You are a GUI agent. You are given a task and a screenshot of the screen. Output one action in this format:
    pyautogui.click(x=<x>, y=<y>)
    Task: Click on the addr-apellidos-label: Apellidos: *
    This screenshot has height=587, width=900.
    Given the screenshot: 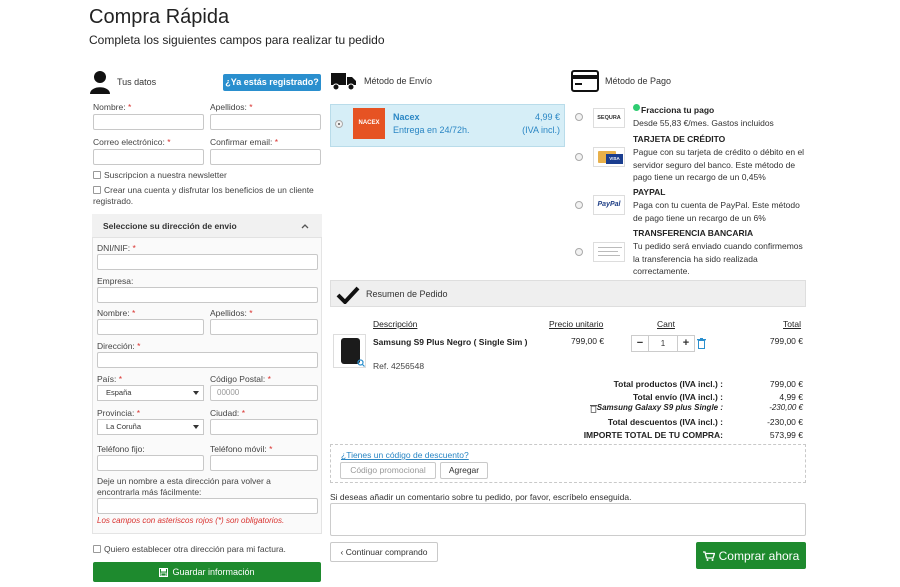 What is the action you would take?
    pyautogui.click(x=231, y=313)
    